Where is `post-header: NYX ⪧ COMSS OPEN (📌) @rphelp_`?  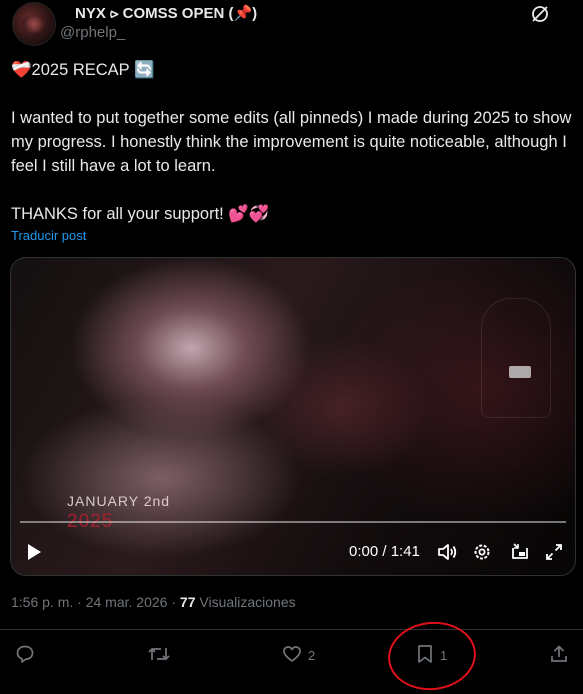
post-header: NYX ⪧ COMSS OPEN (📌) @rphelp_ is located at coordinates (291, 24).